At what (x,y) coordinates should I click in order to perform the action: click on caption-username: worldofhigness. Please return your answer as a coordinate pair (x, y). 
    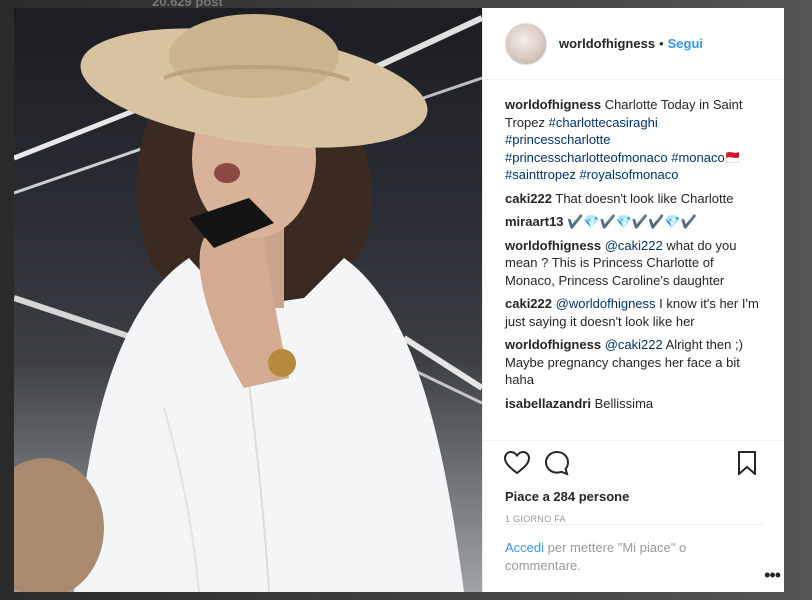
    Looking at the image, I should click on (553, 104).